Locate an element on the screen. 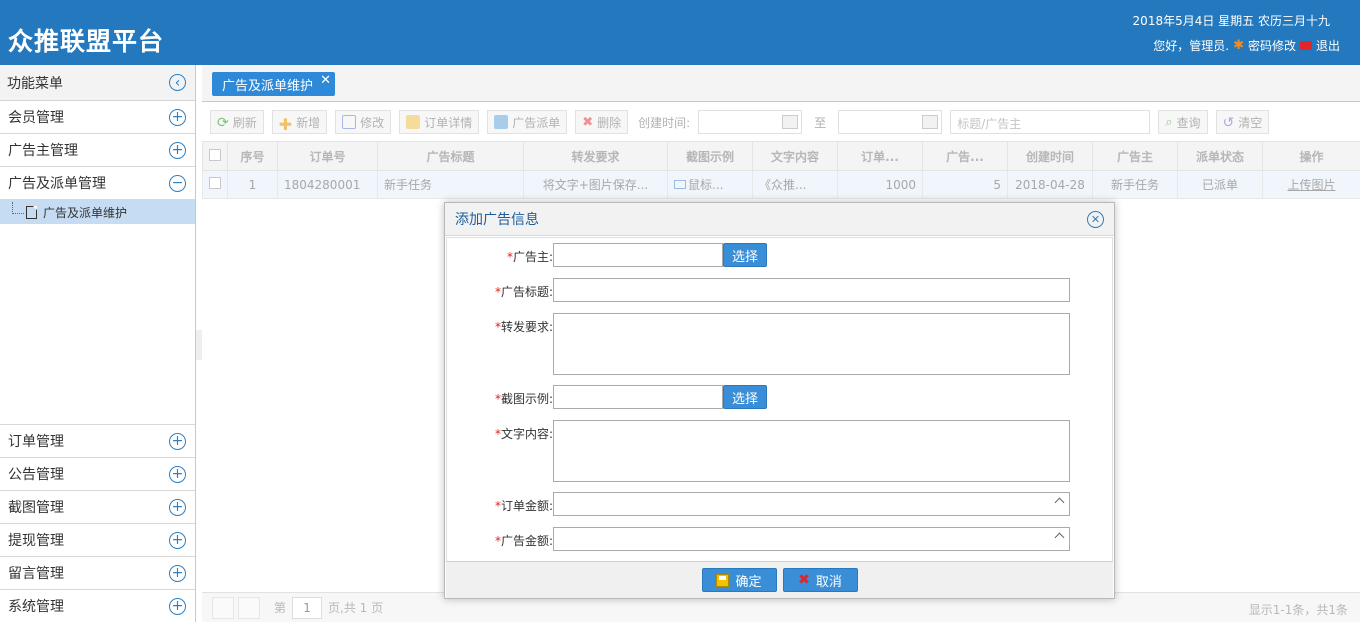  page-total: 页,共 1 页 is located at coordinates (356, 608).